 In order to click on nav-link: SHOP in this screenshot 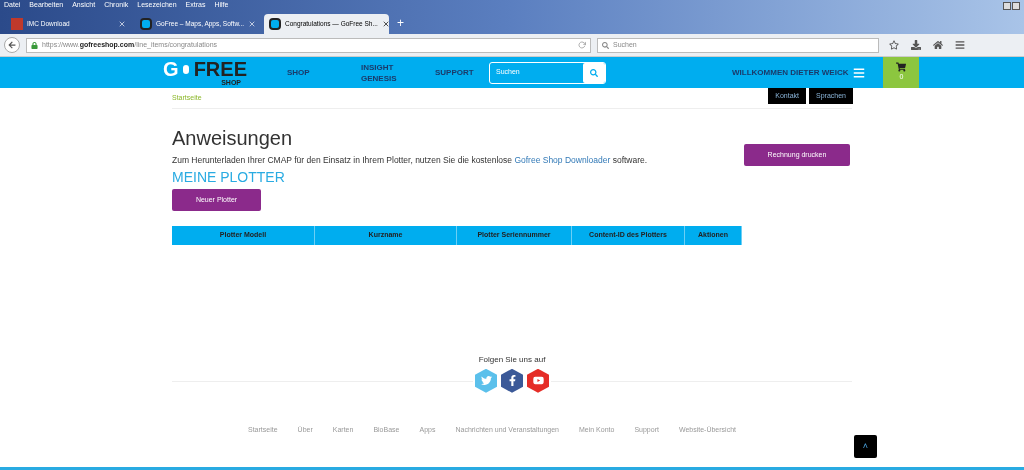, I will do `click(312, 72)`.